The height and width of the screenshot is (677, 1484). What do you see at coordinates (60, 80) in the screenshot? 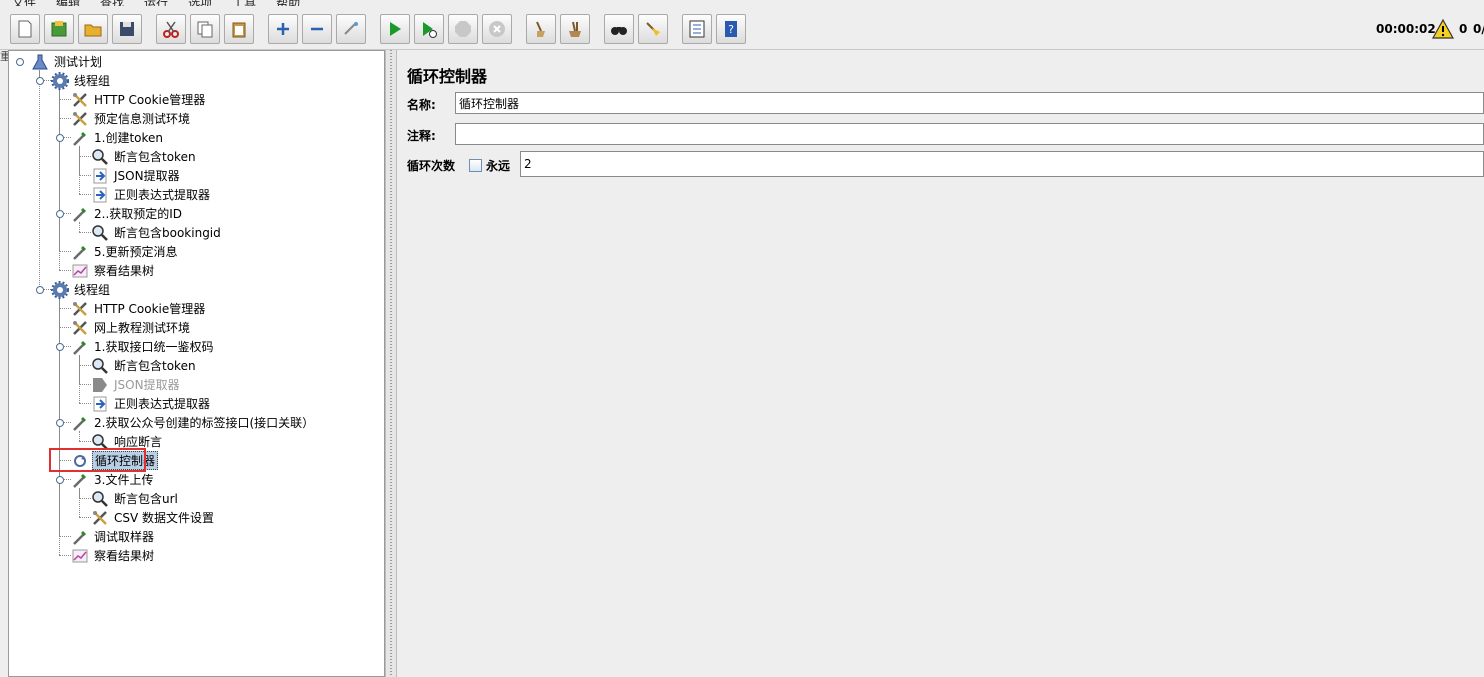
I see `gear-icon` at bounding box center [60, 80].